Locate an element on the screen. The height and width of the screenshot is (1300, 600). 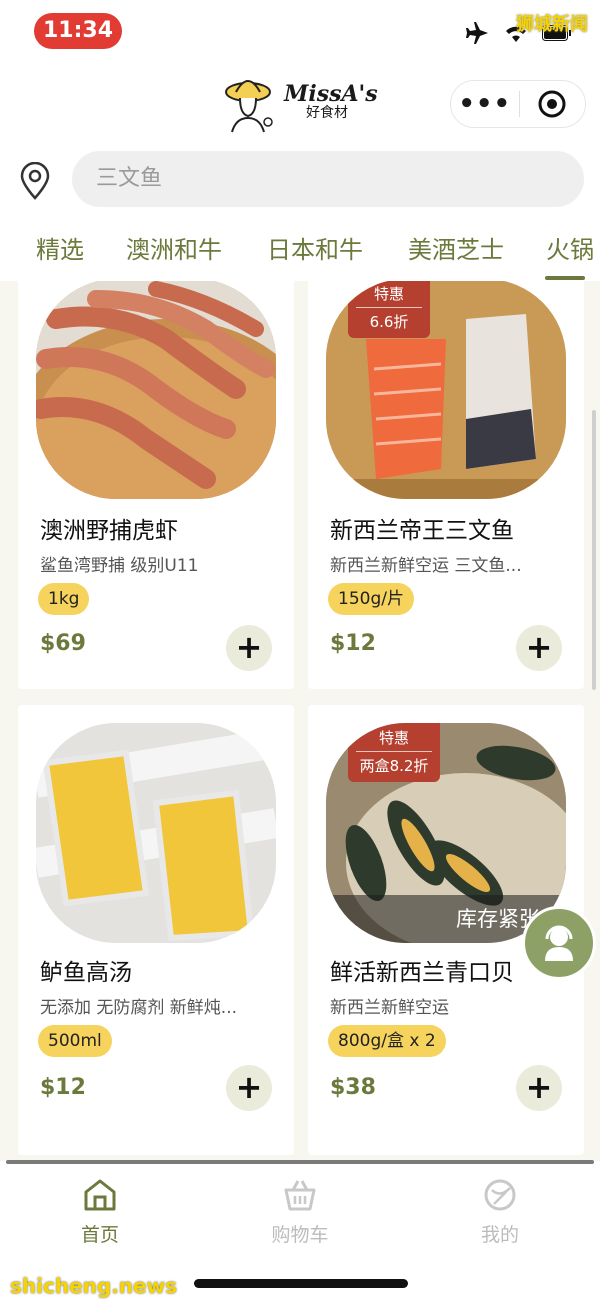
tab-hotpot: 火锅 is located at coordinates (570, 250).